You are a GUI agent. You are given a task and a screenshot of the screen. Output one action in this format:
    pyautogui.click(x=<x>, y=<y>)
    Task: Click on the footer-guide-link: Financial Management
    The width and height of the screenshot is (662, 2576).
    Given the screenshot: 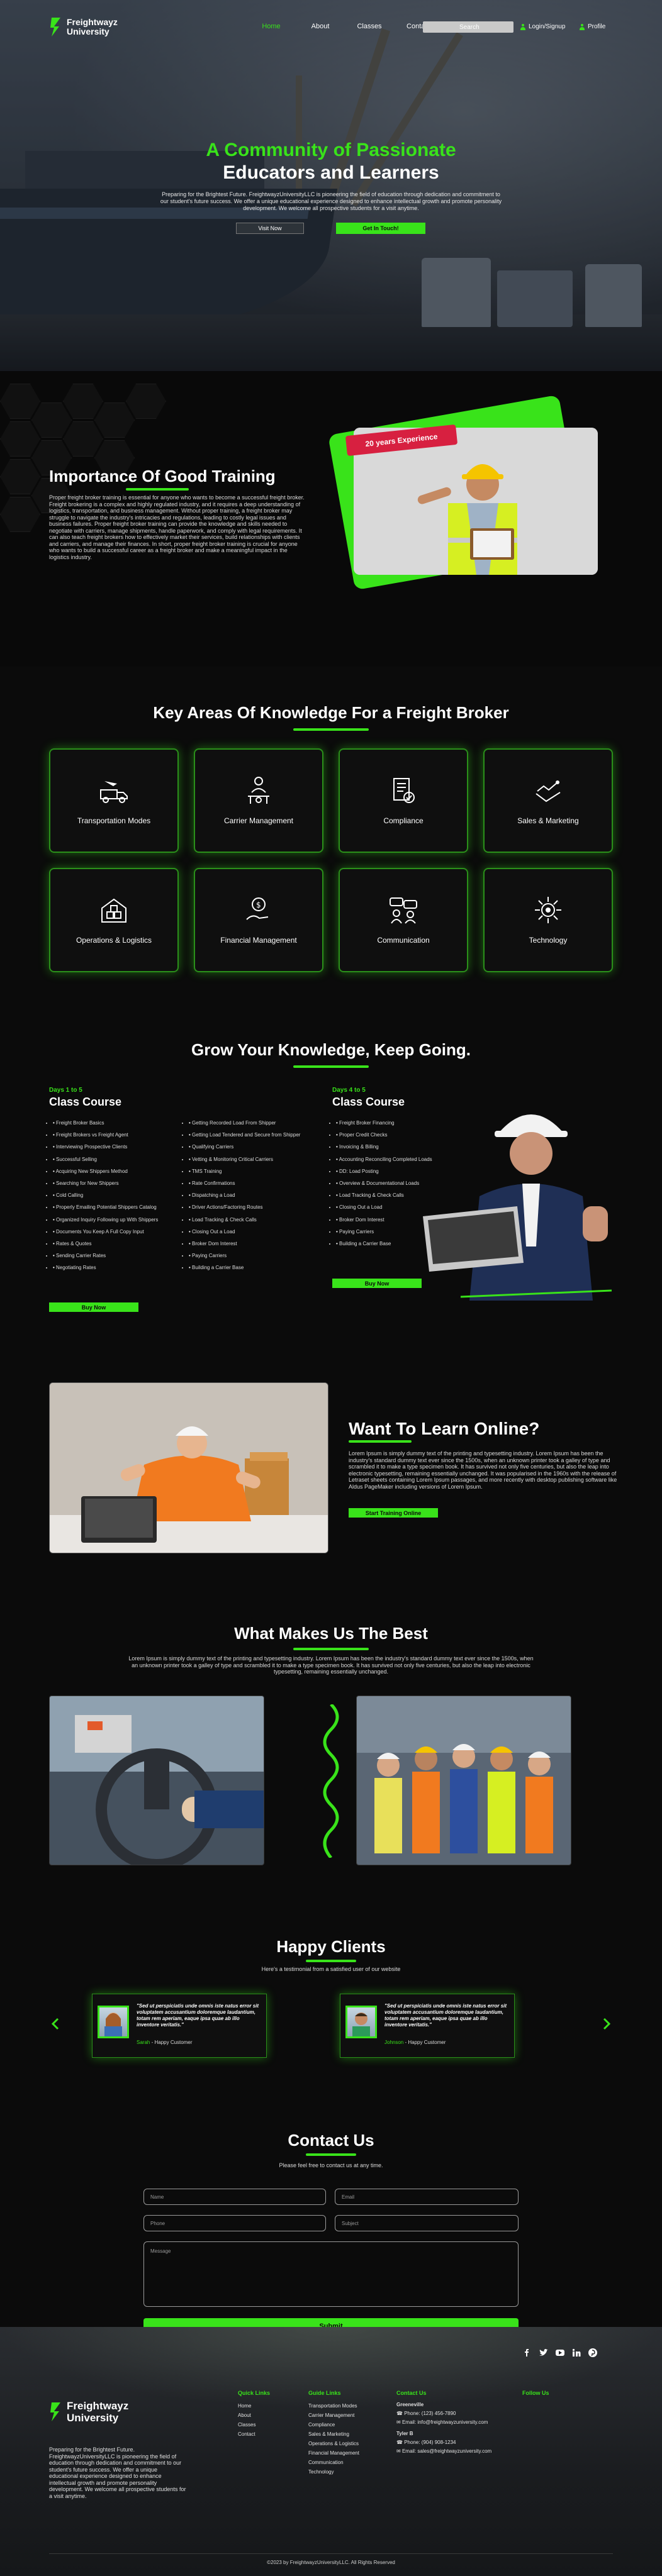 What is the action you would take?
    pyautogui.click(x=334, y=2453)
    